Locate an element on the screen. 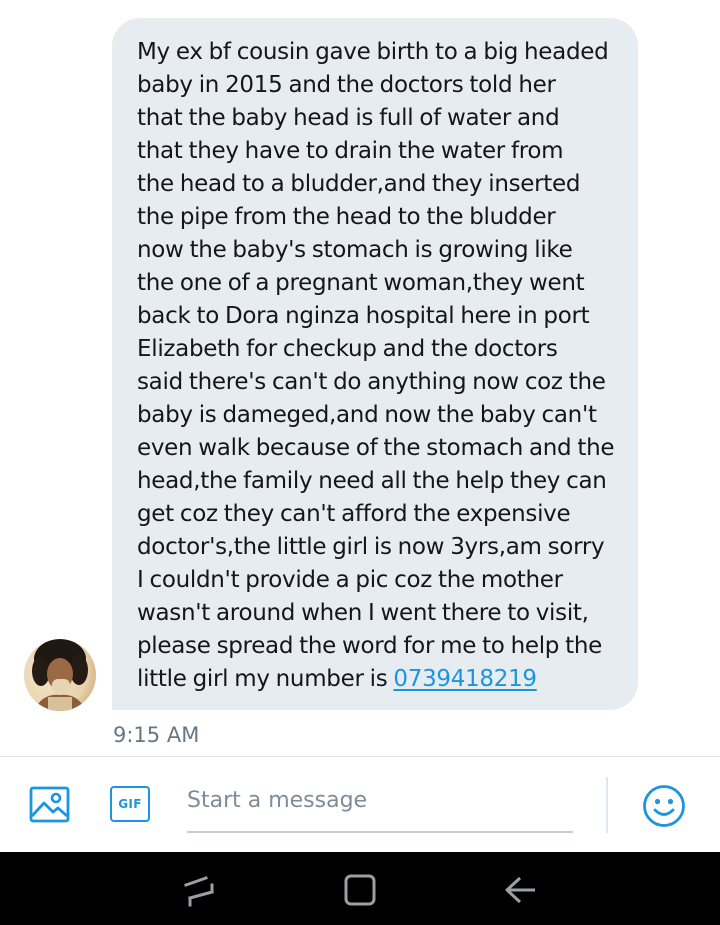 The width and height of the screenshot is (720, 925). message-line: baby is dameged,and now the baby can't is located at coordinates (367, 415).